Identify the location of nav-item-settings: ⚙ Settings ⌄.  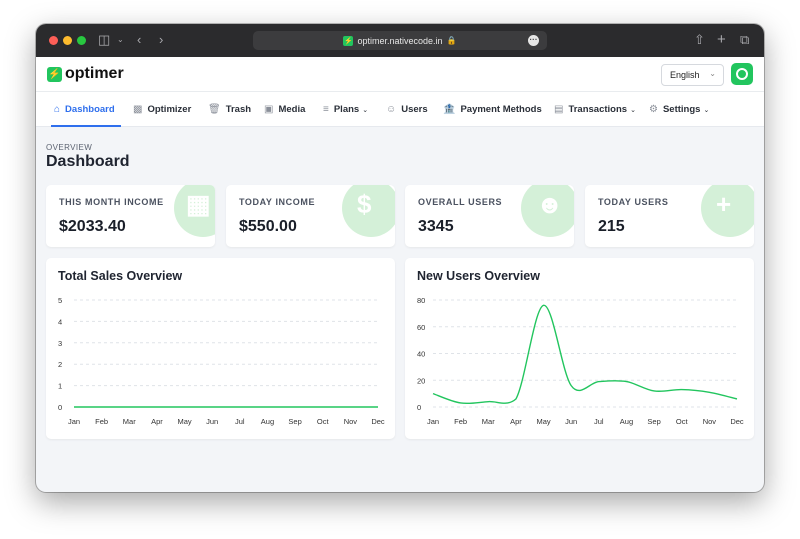
(679, 109).